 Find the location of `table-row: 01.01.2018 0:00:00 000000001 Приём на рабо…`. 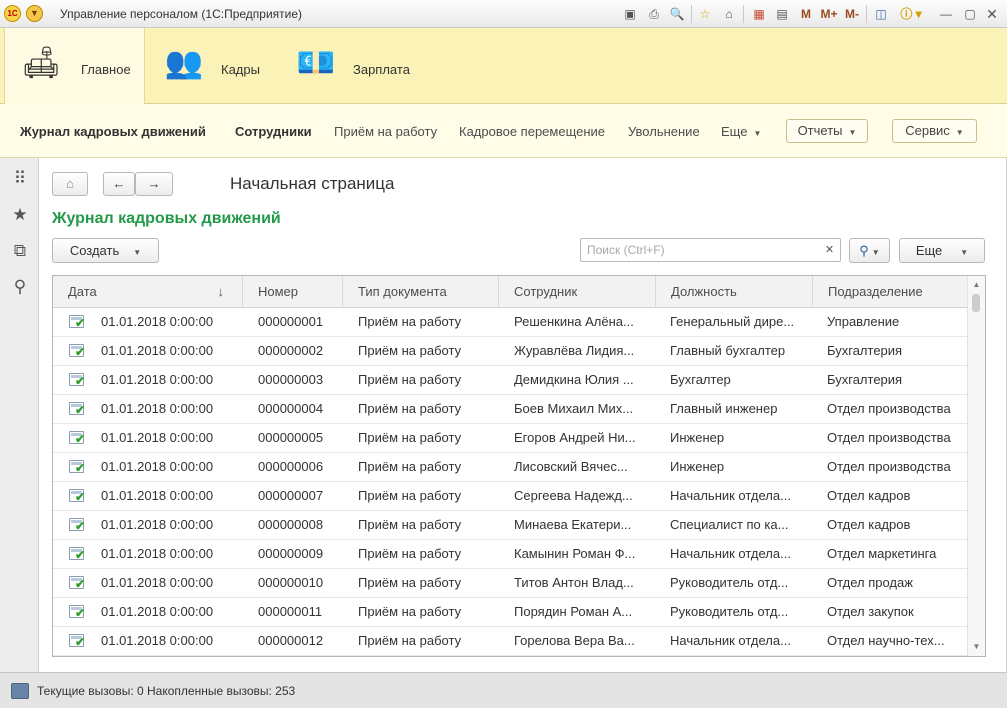

table-row: 01.01.2018 0:00:00 000000001 Приём на рабо… is located at coordinates (510, 322).